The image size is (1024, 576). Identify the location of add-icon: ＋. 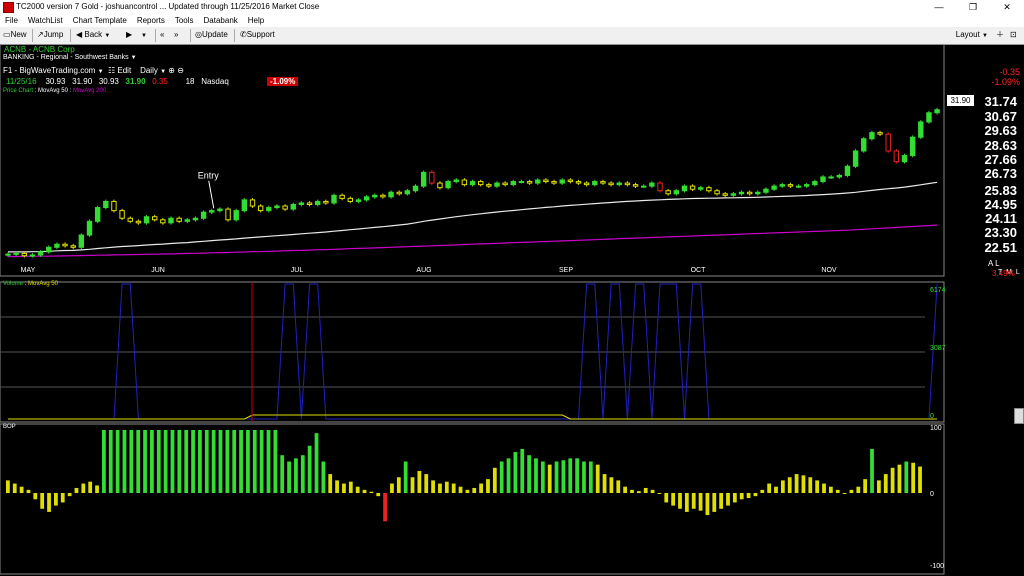
(1000, 34).